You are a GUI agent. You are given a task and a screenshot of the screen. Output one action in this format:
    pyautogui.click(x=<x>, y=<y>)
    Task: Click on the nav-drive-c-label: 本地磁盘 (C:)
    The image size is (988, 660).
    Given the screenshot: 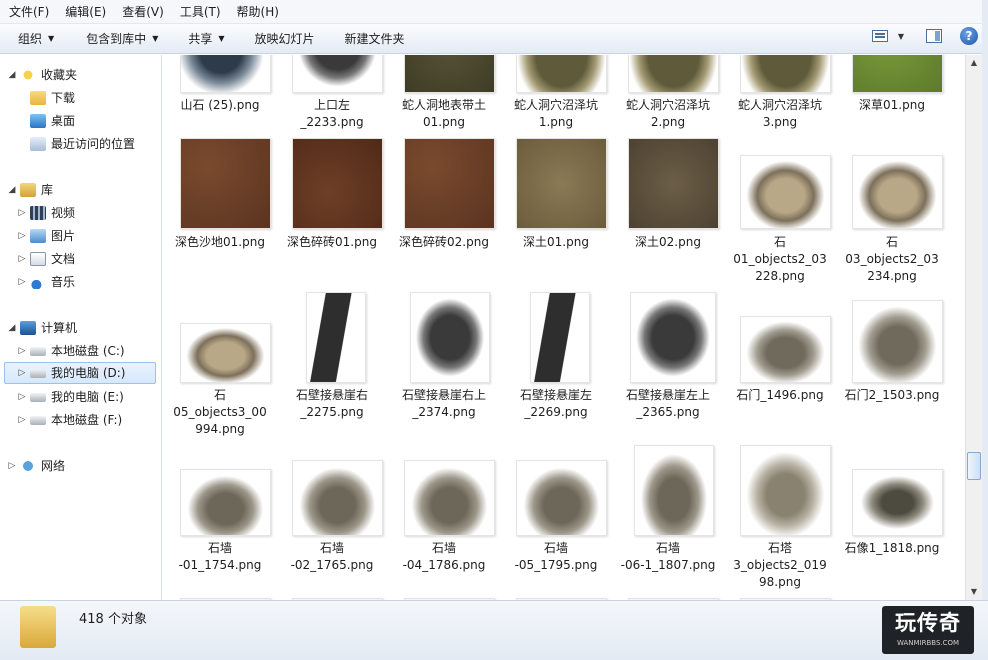 What is the action you would take?
    pyautogui.click(x=88, y=351)
    